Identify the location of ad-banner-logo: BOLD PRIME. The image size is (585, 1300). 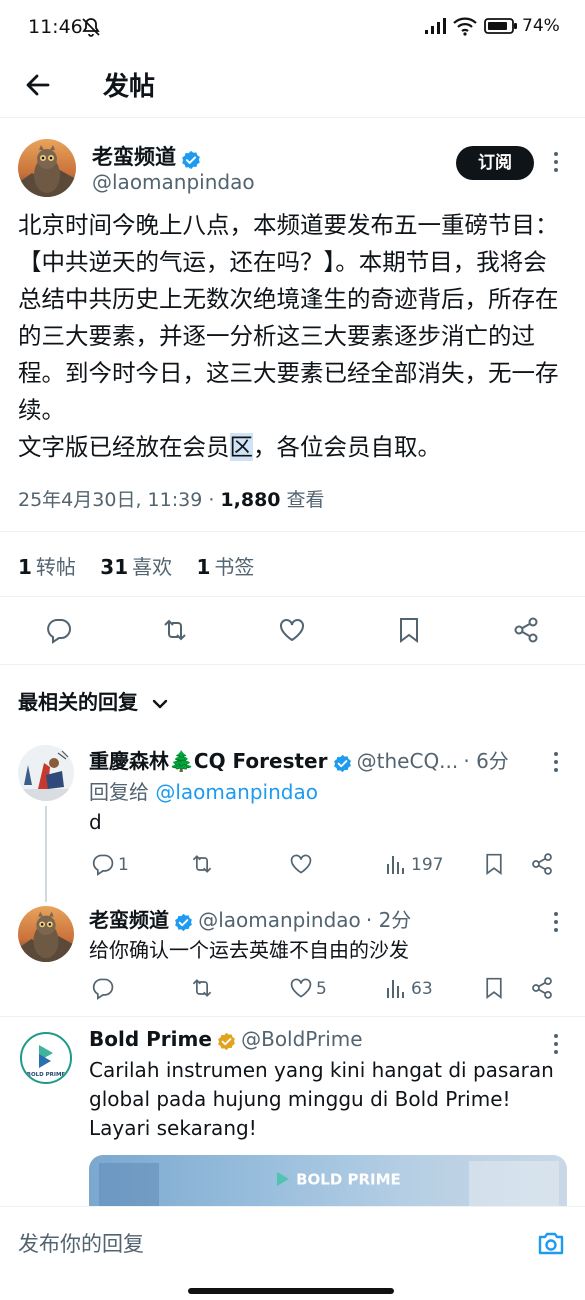
(338, 1179).